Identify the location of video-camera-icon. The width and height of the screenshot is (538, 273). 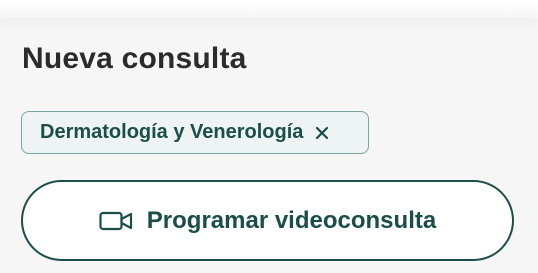
(116, 221).